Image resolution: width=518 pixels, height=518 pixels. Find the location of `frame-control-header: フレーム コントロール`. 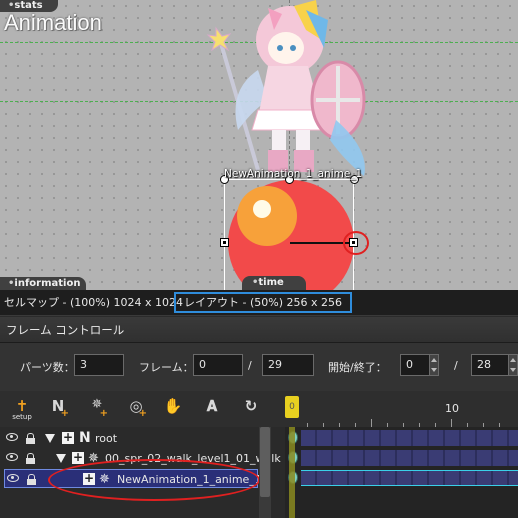

frame-control-header: フレーム コントロール is located at coordinates (259, 330).